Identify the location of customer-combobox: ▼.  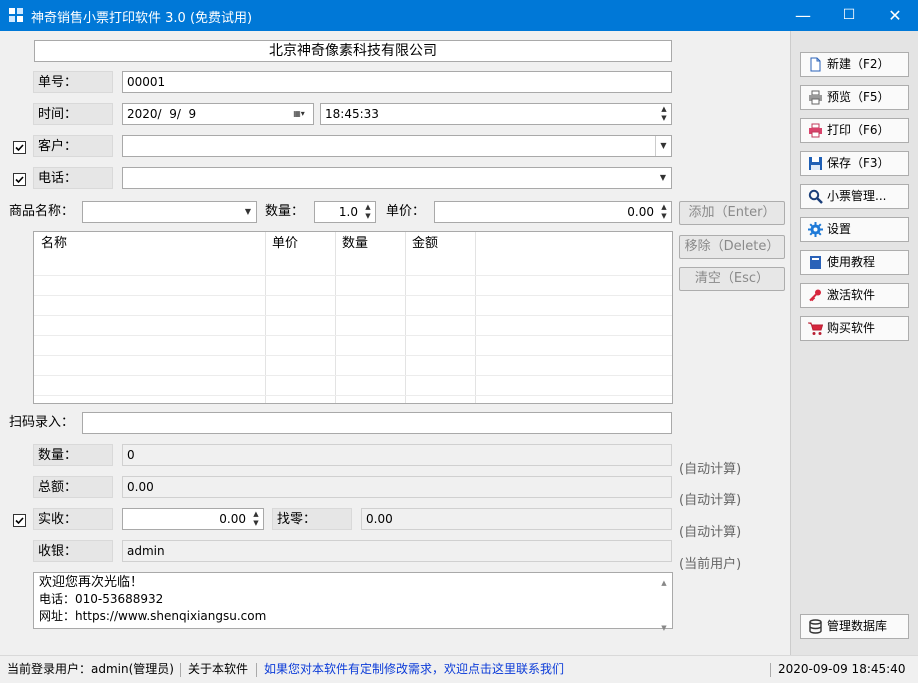
(397, 146).